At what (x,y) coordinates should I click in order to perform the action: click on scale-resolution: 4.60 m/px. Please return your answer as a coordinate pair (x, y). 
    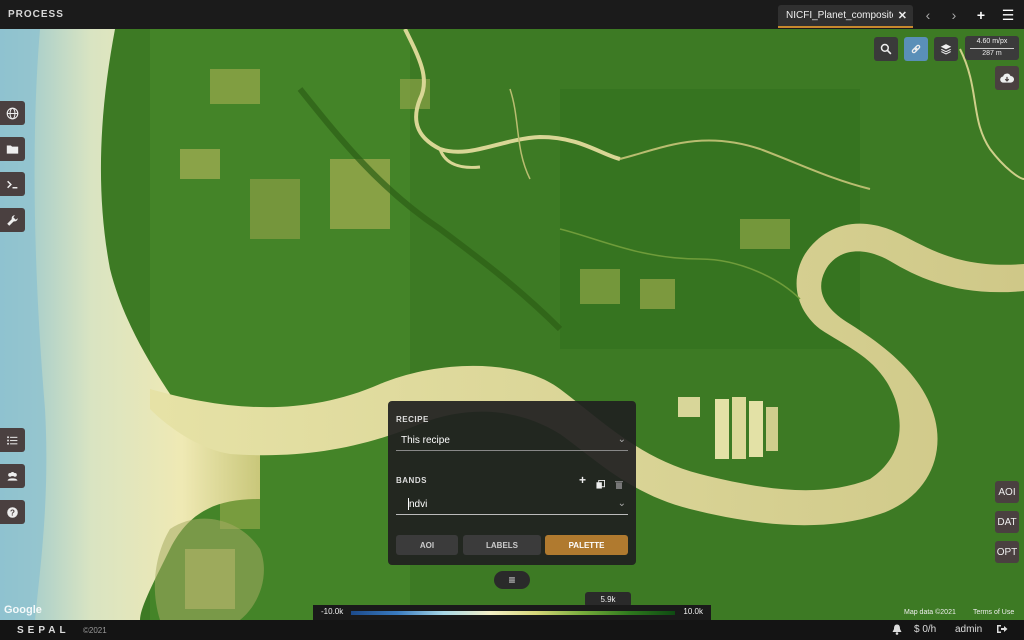
    Looking at the image, I should click on (992, 41).